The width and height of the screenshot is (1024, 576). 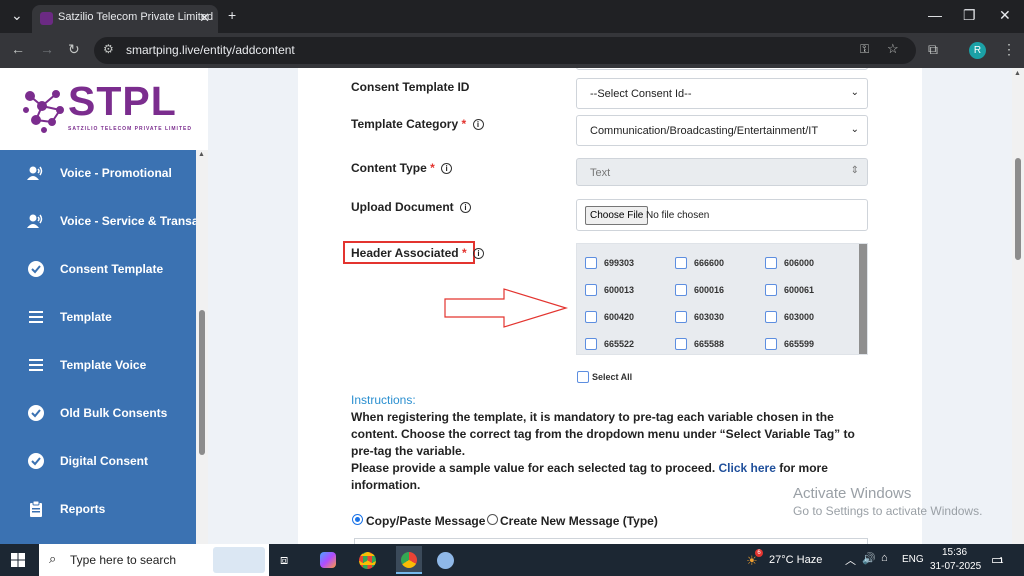 What do you see at coordinates (204, 18) in the screenshot?
I see `close-tab-icon: ✕` at bounding box center [204, 18].